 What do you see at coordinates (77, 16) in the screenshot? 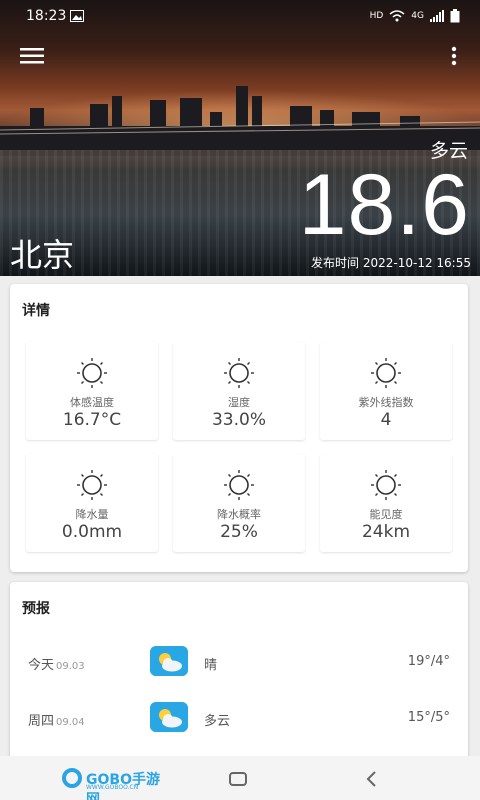
I see `gallery-icon` at bounding box center [77, 16].